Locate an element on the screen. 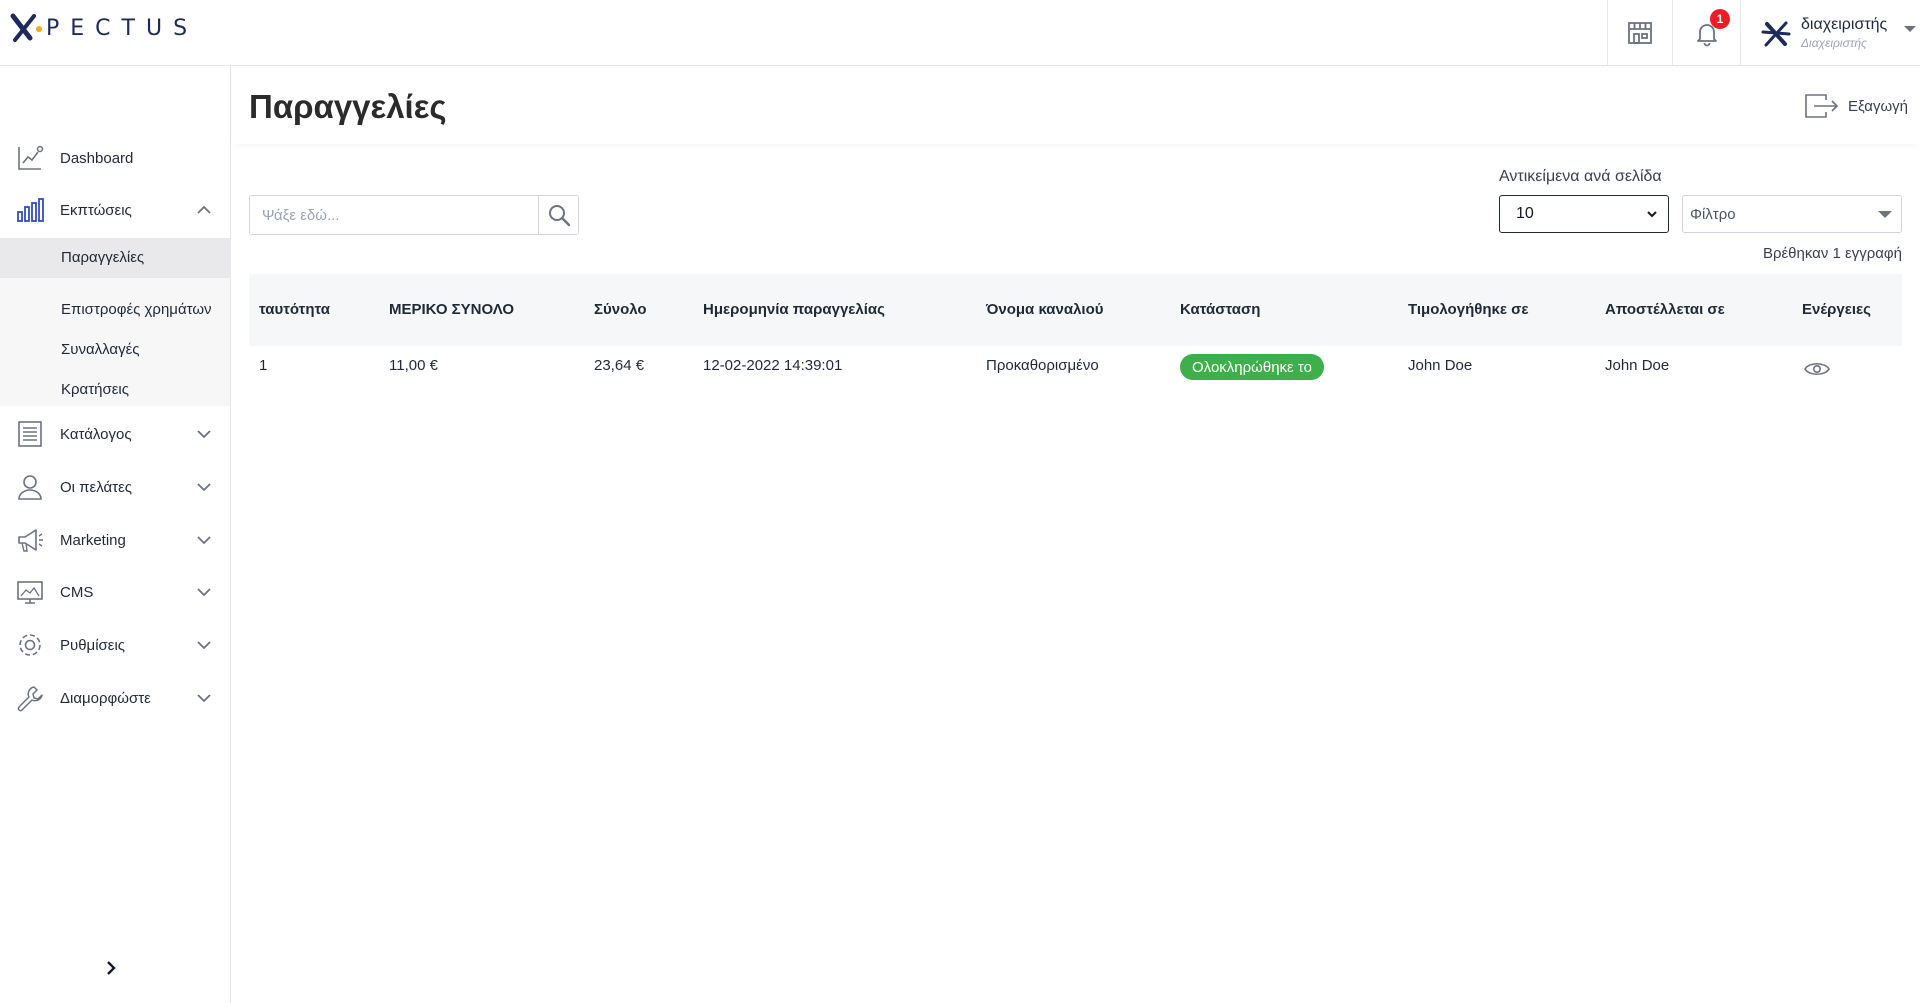  page-title: Παραγγελίες is located at coordinates (348, 106).